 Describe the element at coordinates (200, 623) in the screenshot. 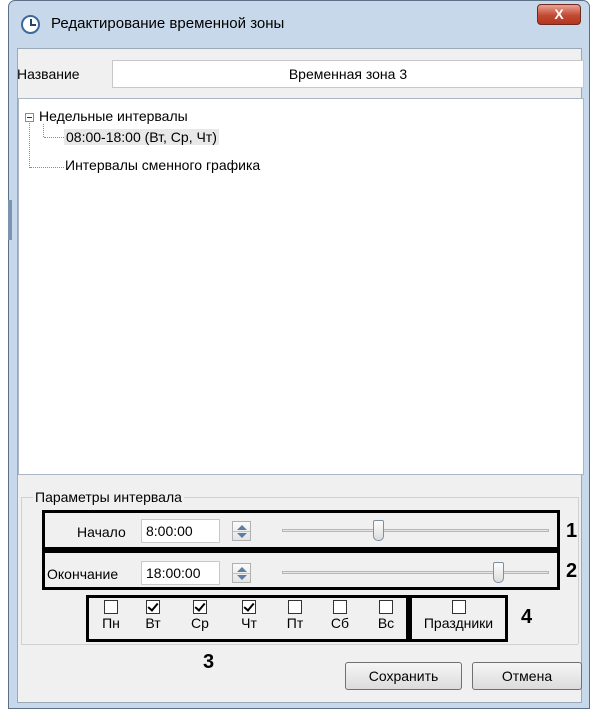

I see `day-label: Ср` at that location.